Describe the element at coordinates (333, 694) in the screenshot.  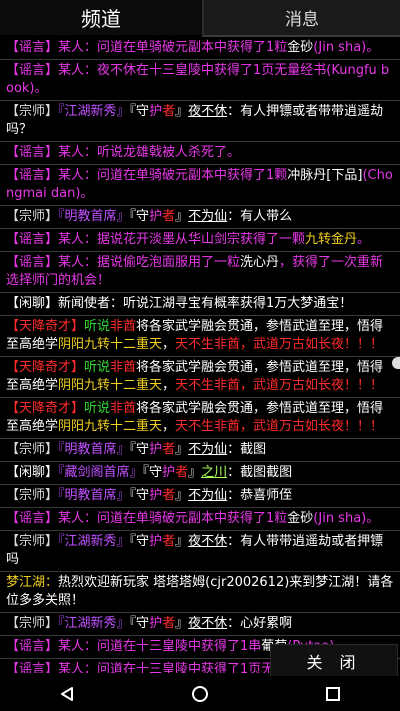
I see `recent-square-icon` at that location.